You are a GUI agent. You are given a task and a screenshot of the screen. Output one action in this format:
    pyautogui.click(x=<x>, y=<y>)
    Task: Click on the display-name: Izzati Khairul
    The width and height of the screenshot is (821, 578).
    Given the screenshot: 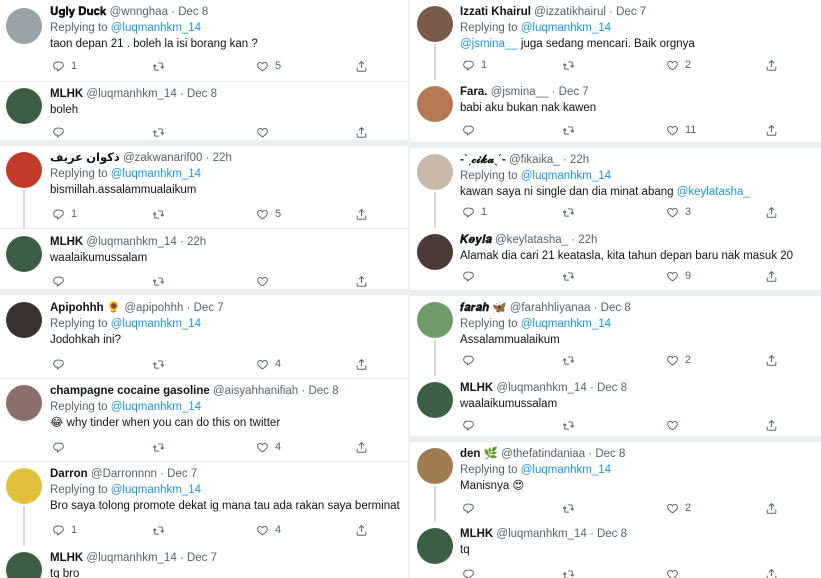 What is the action you would take?
    pyautogui.click(x=495, y=12)
    